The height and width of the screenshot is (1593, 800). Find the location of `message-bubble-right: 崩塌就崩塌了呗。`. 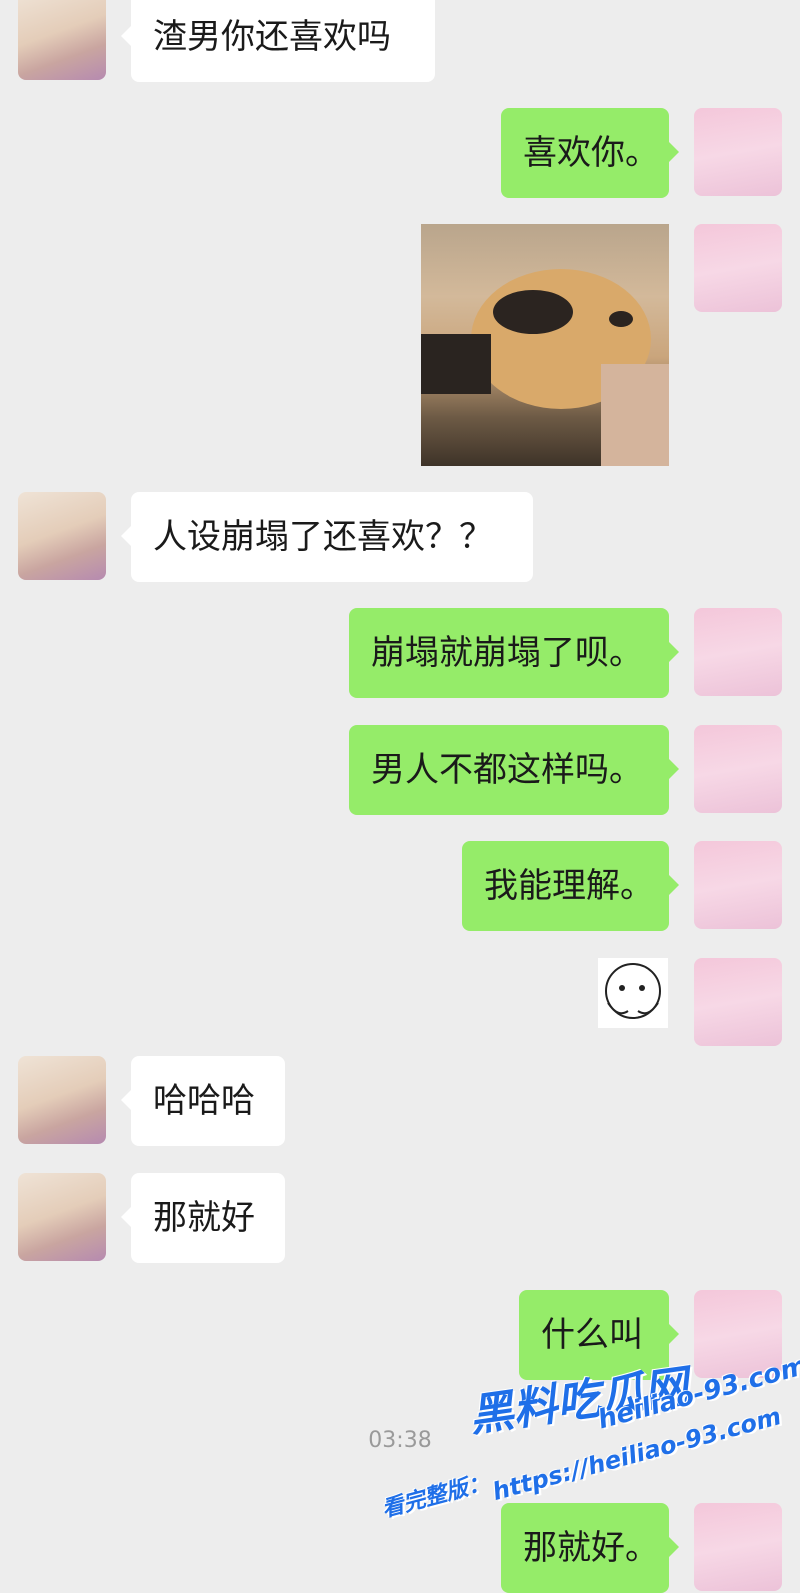

message-bubble-right: 崩塌就崩塌了呗。 is located at coordinates (514, 653).